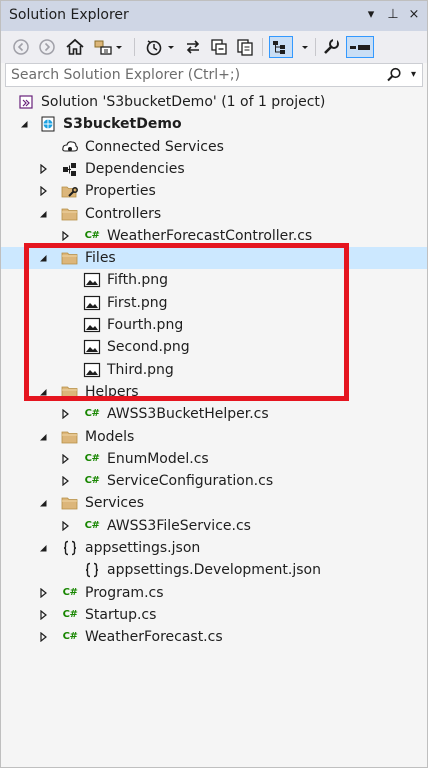 This screenshot has width=428, height=768. Describe the element at coordinates (100, 258) in the screenshot. I see `tree-item-label: Files` at that location.